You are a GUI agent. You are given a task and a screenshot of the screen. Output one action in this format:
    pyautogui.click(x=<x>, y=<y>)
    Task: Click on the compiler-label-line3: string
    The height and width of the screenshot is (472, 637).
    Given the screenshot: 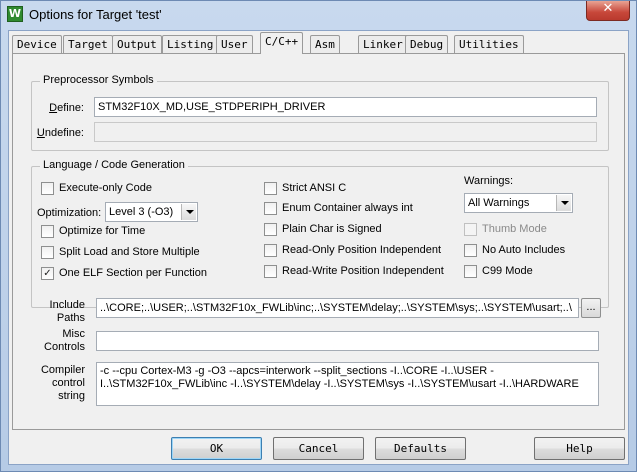 What is the action you would take?
    pyautogui.click(x=71, y=396)
    